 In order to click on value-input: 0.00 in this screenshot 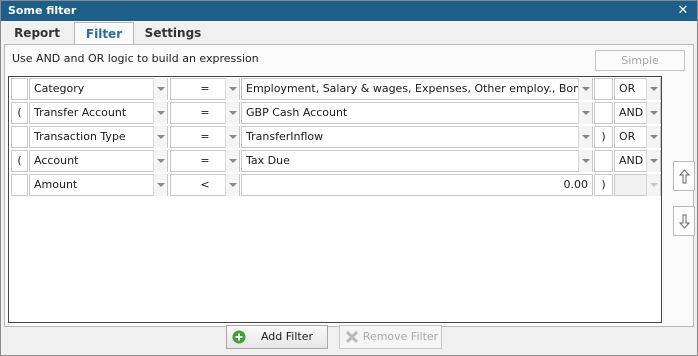, I will do `click(417, 185)`.